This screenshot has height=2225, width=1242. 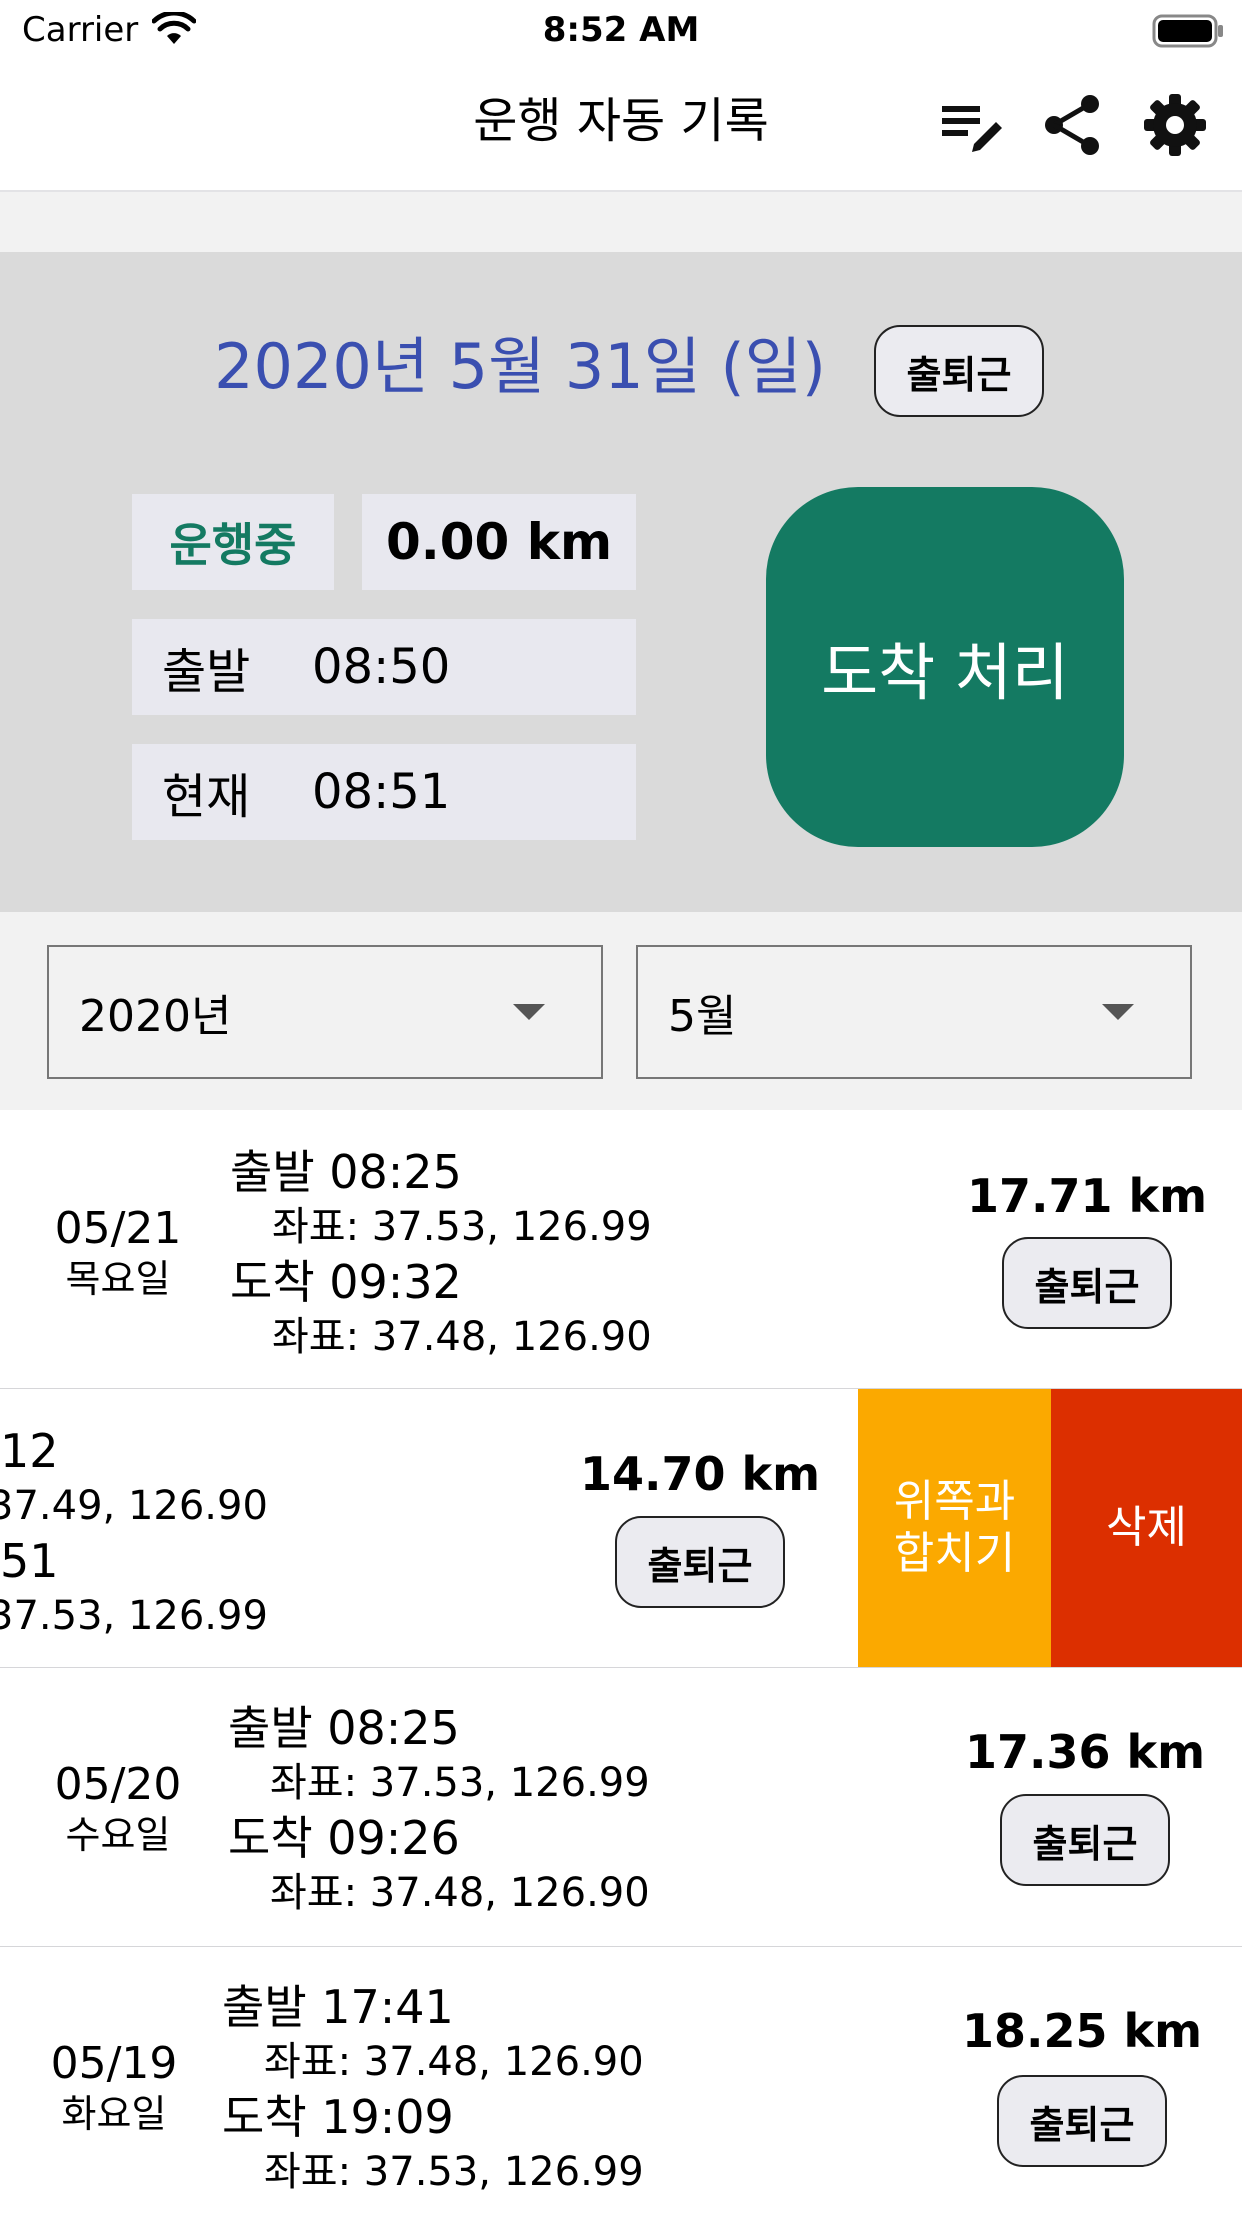 What do you see at coordinates (1085, 1752) in the screenshot?
I see `trip-distance: 17.36 km` at bounding box center [1085, 1752].